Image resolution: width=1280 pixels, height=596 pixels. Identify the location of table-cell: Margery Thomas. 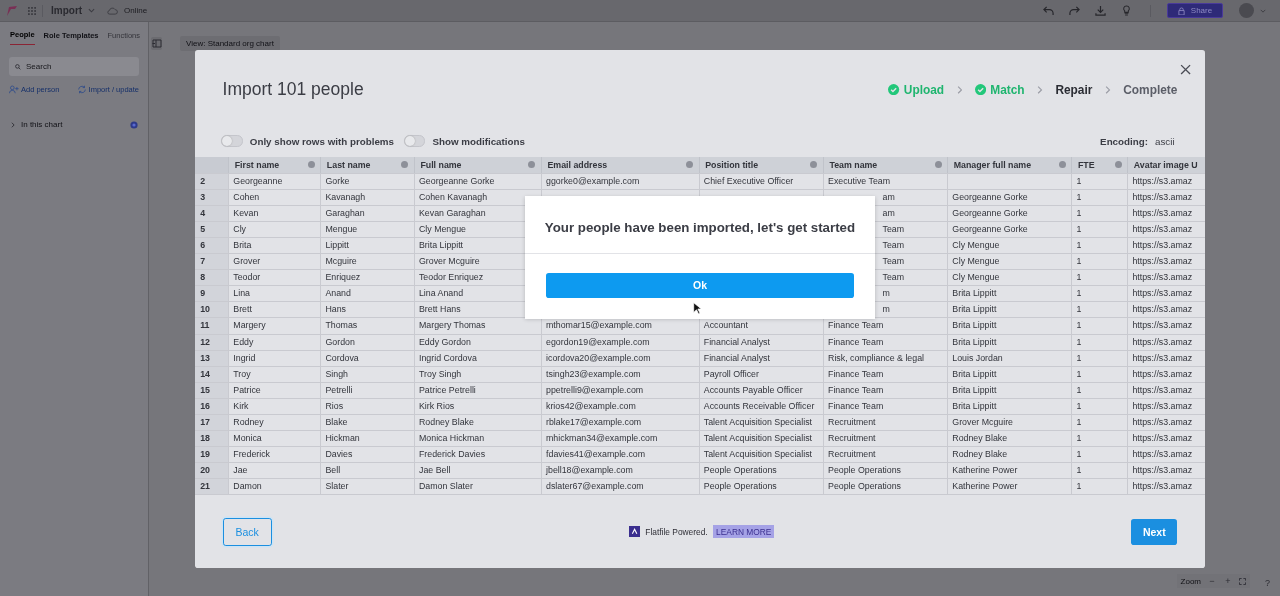
(452, 325).